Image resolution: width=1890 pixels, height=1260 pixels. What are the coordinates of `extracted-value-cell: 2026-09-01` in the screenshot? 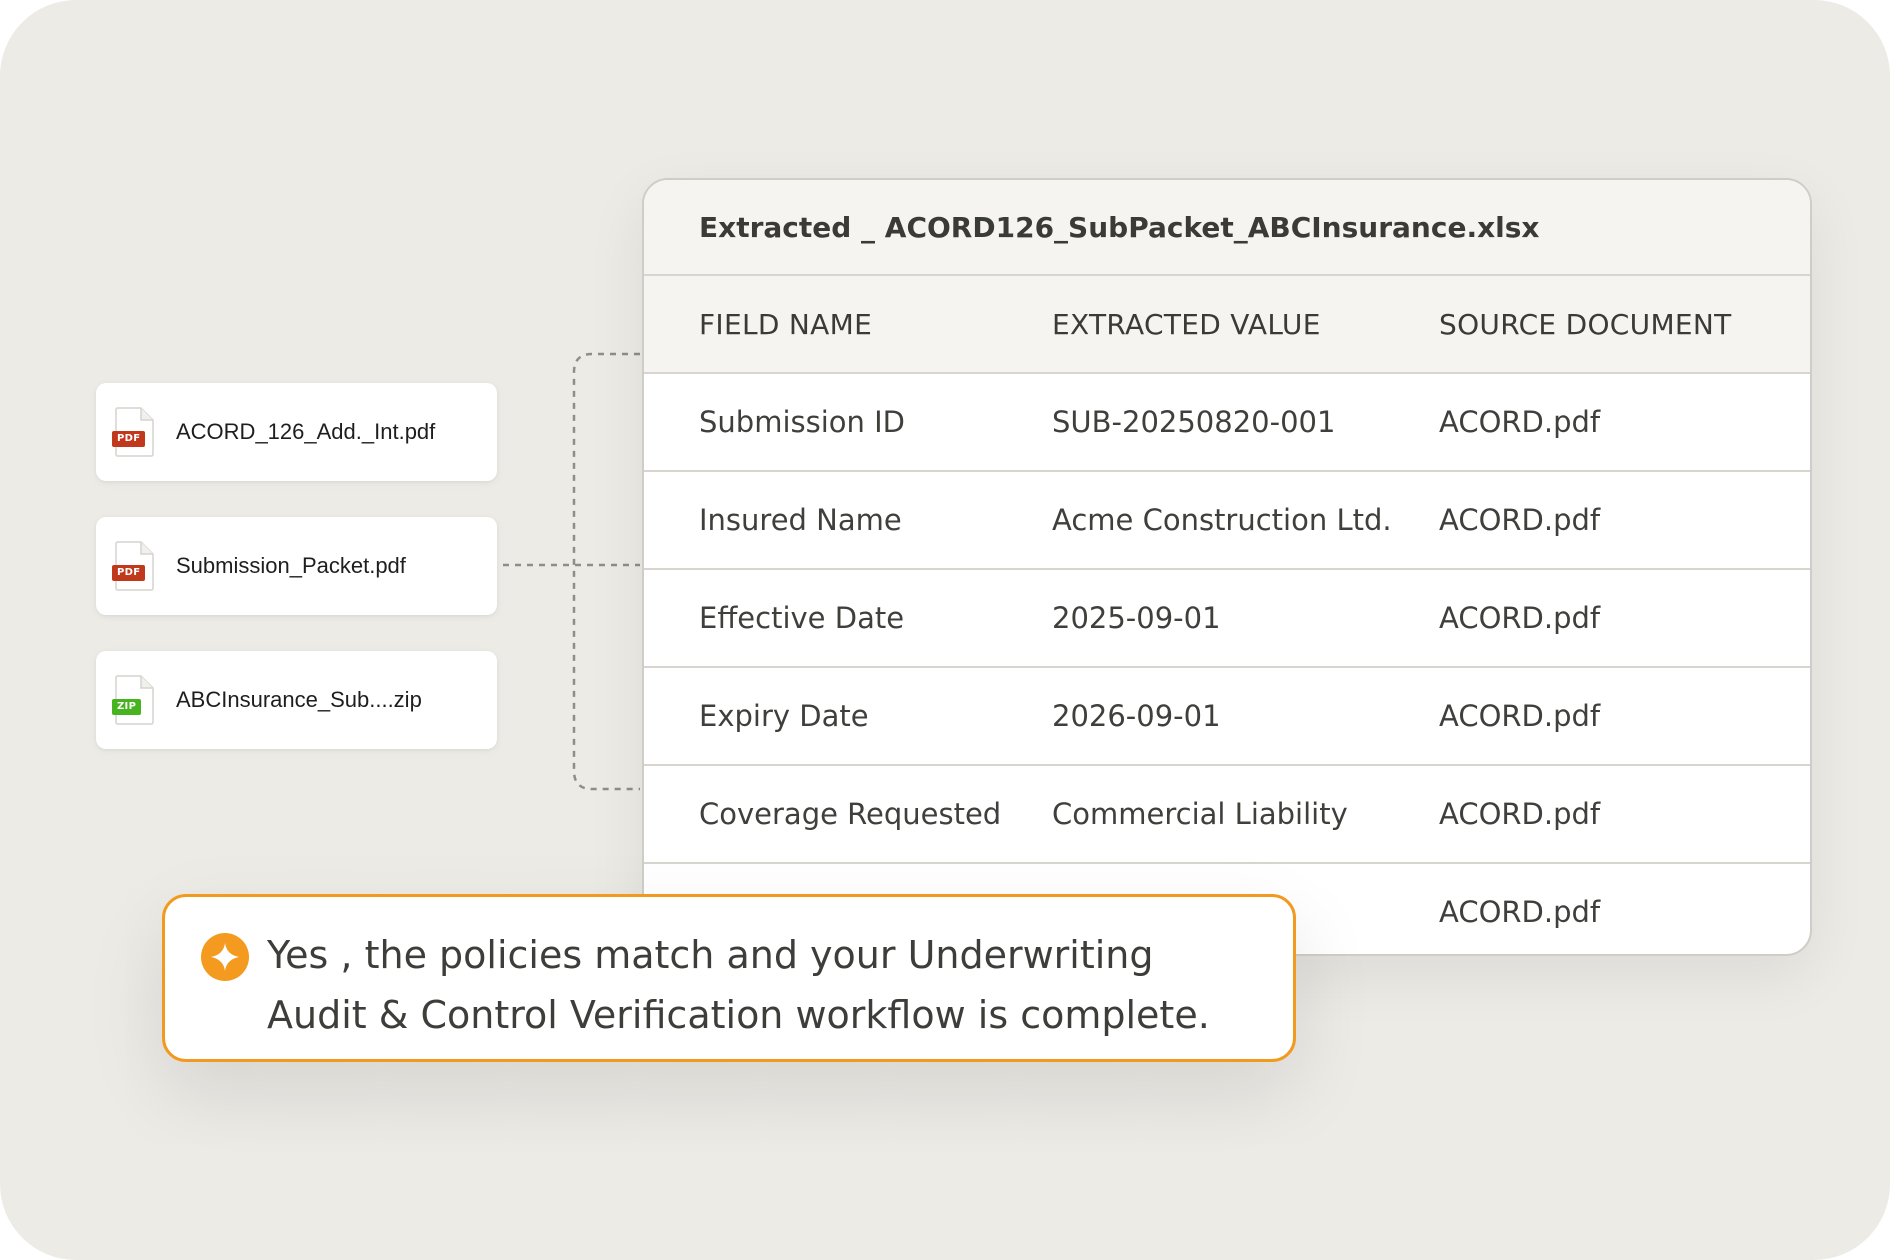 It's located at (1136, 716).